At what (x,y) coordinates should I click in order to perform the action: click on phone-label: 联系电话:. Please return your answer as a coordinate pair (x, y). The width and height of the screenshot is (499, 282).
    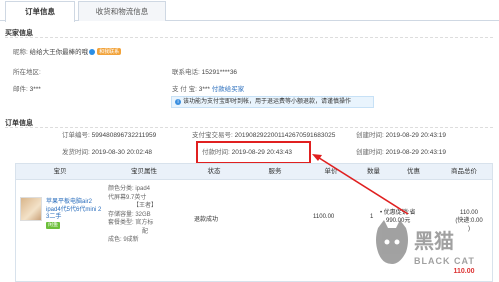
    Looking at the image, I should click on (186, 72).